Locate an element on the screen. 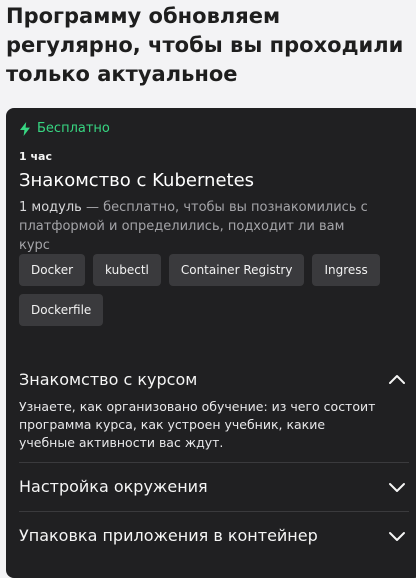 This screenshot has width=416, height=578. tag-container-registry: Container Registry is located at coordinates (236, 270).